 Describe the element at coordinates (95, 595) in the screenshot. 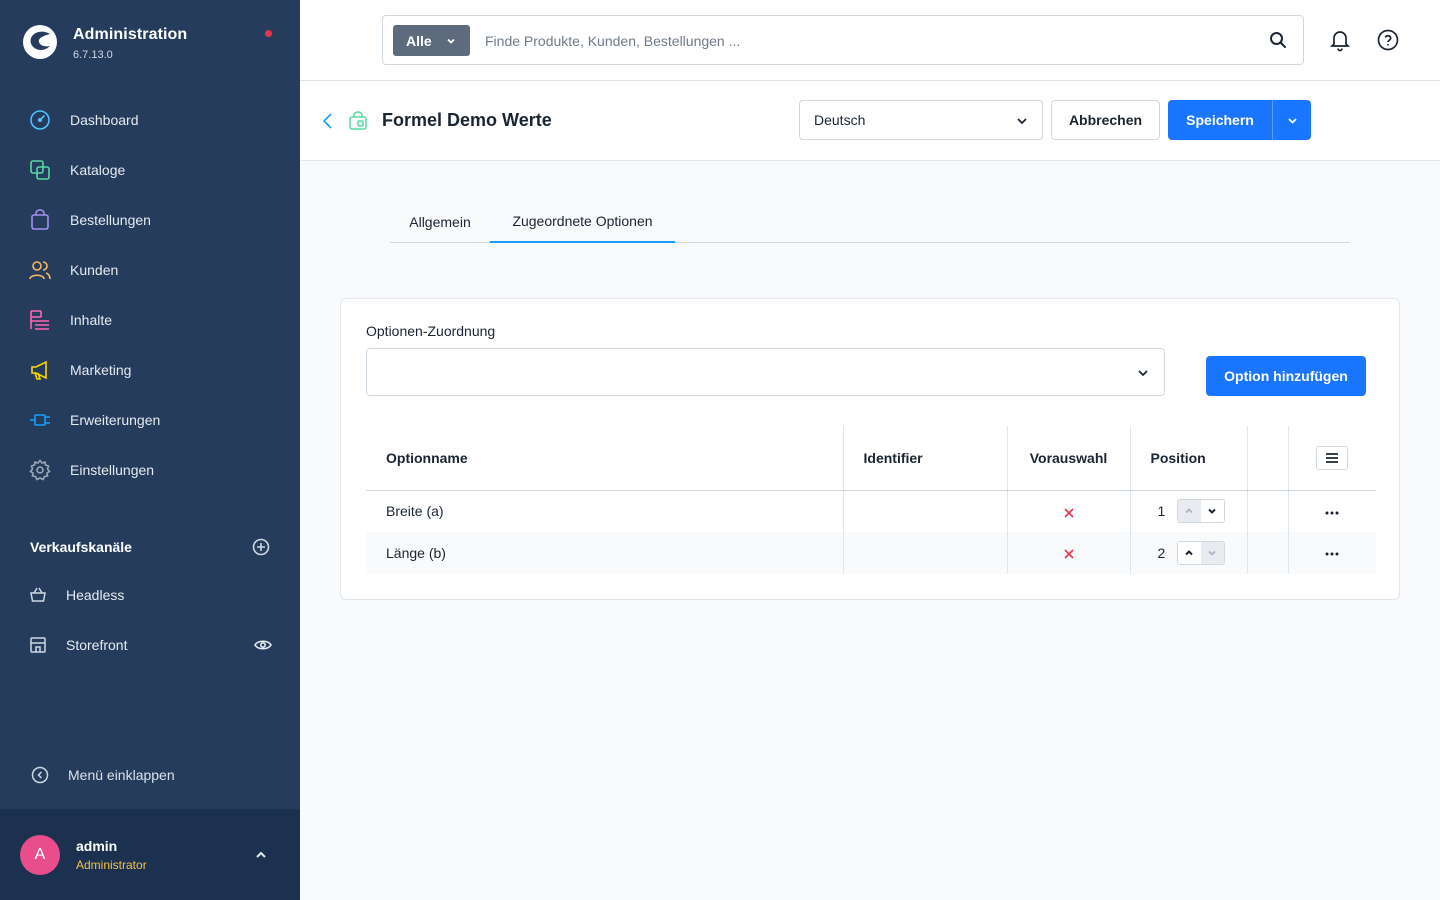

I see `channel-label: Headless` at that location.